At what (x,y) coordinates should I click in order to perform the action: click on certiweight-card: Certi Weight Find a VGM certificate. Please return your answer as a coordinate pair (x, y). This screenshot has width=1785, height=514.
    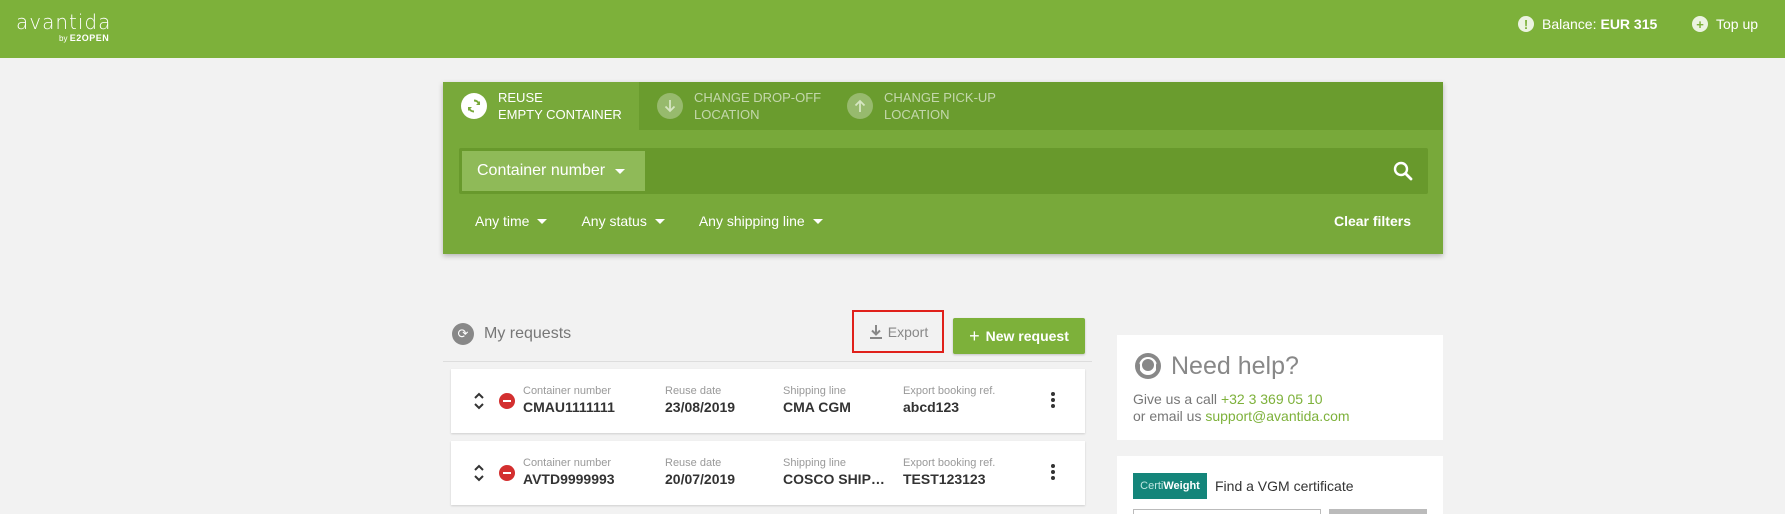
    Looking at the image, I should click on (1280, 485).